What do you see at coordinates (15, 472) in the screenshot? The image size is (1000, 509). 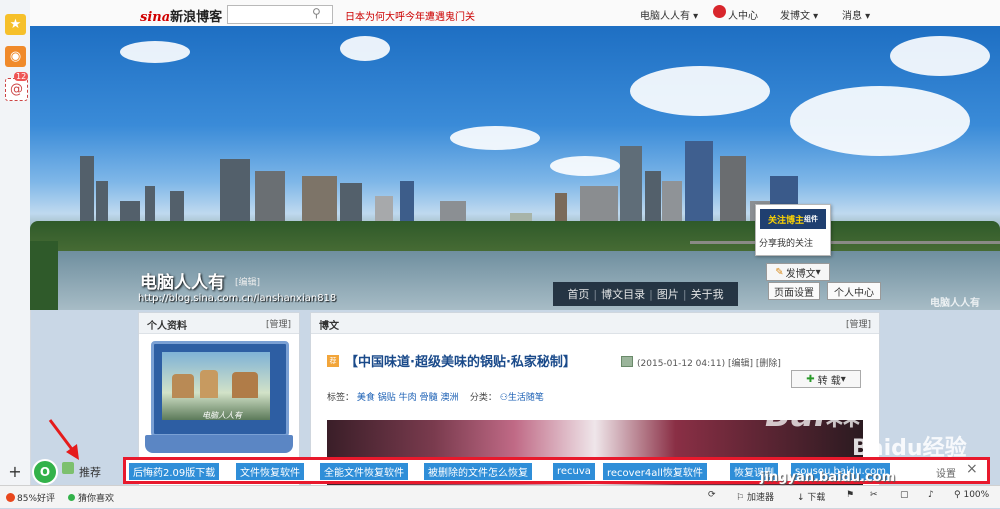 I see `add-button: +` at bounding box center [15, 472].